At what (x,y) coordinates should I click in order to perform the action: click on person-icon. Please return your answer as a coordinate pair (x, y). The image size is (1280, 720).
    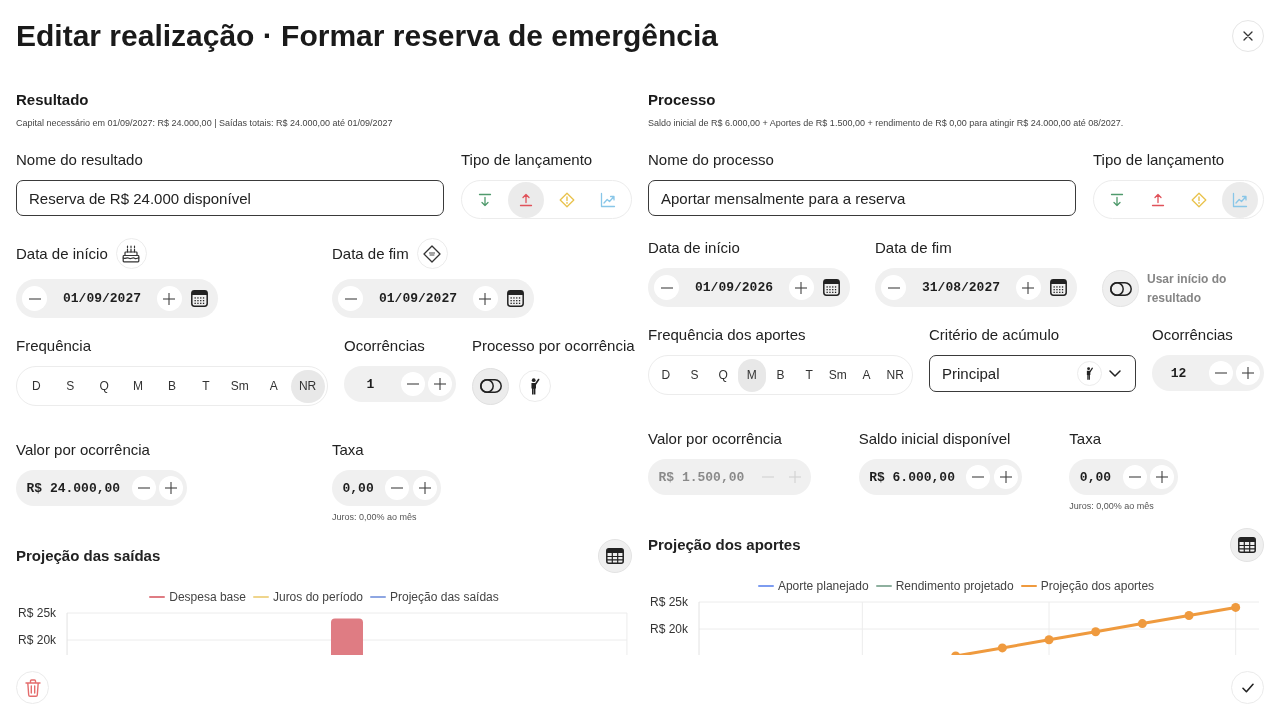
    Looking at the image, I should click on (535, 386).